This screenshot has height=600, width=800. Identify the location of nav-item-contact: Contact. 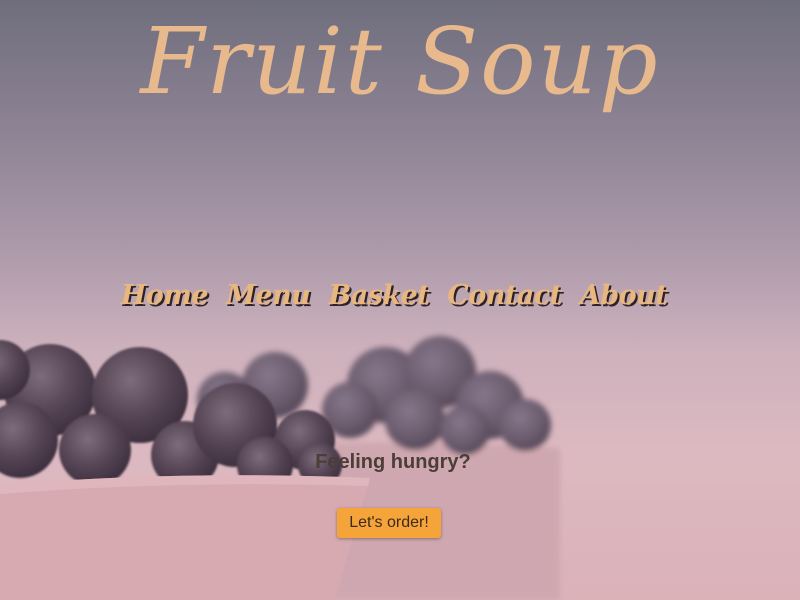
(504, 295).